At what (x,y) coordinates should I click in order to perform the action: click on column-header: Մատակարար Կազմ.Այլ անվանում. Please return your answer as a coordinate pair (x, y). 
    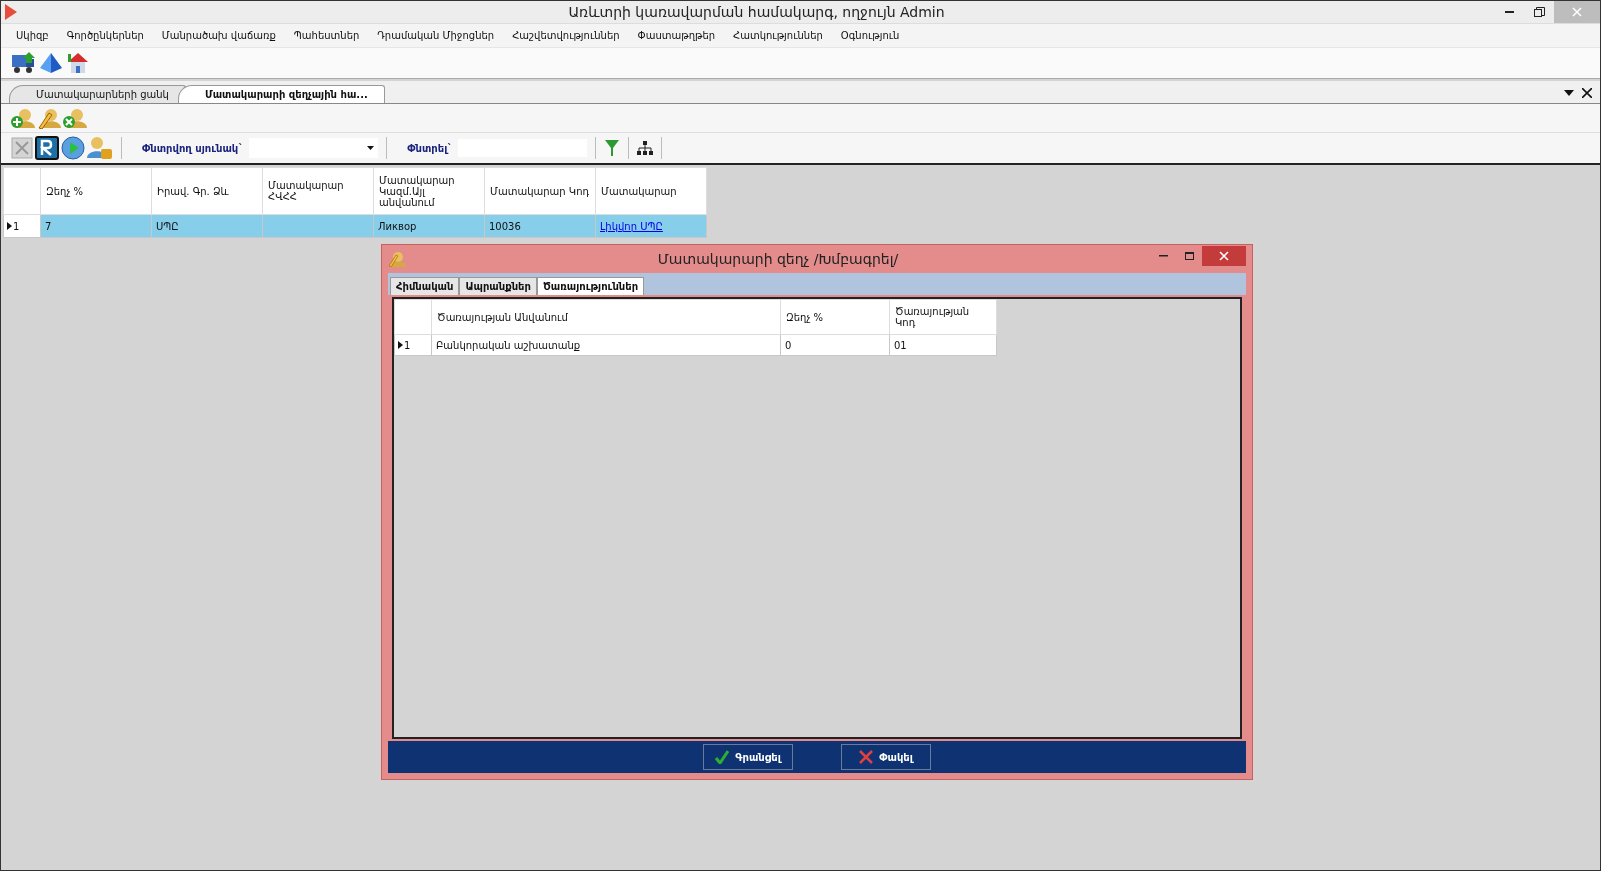
    Looking at the image, I should click on (429, 191).